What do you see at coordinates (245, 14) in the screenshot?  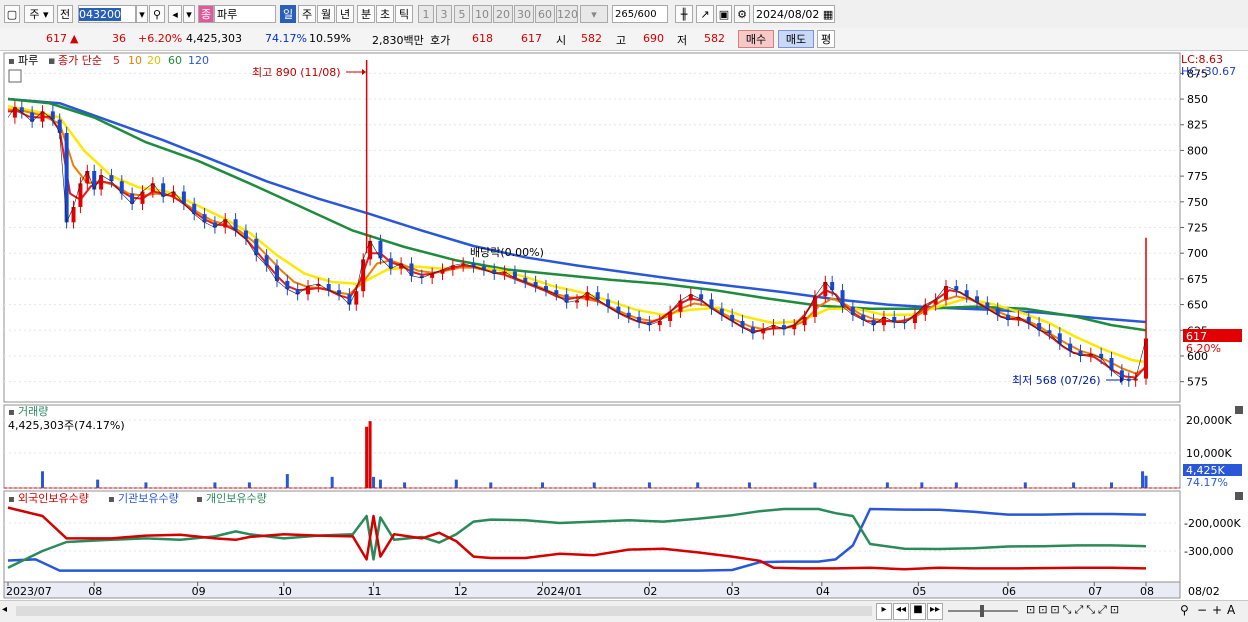 I see `stock-name-field: 파루` at bounding box center [245, 14].